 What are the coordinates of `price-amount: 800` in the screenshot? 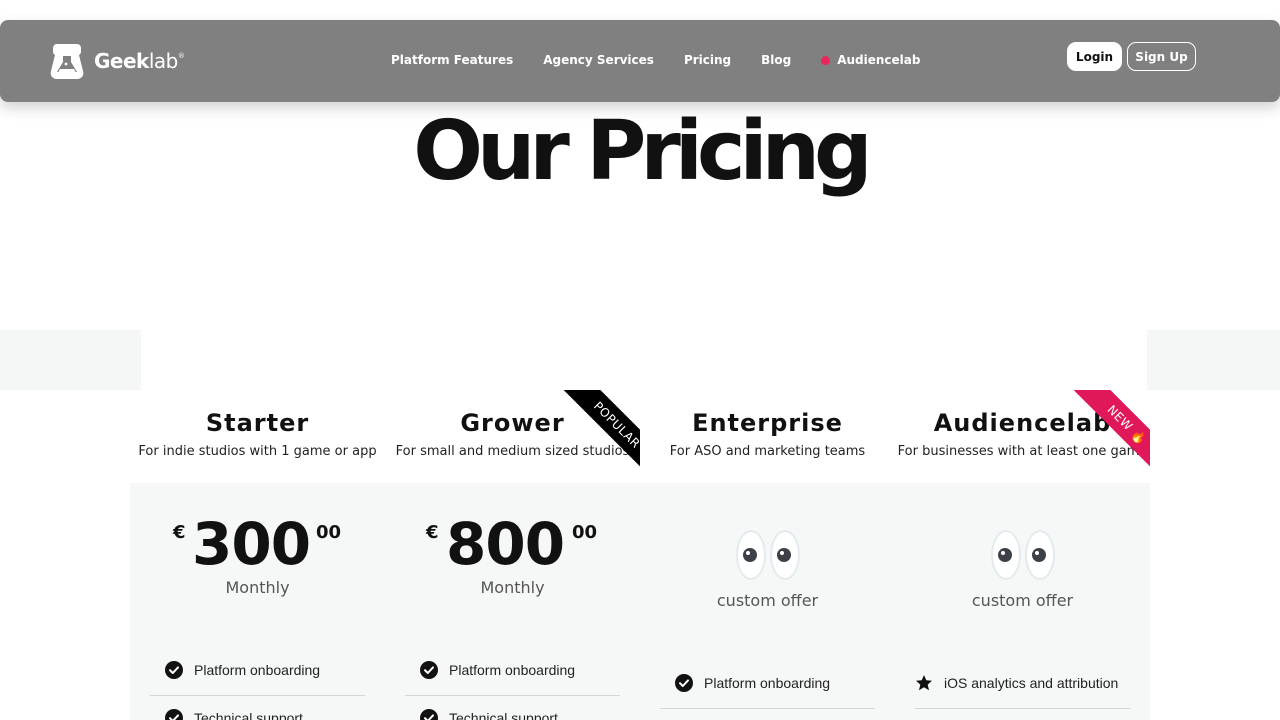 It's located at (505, 544).